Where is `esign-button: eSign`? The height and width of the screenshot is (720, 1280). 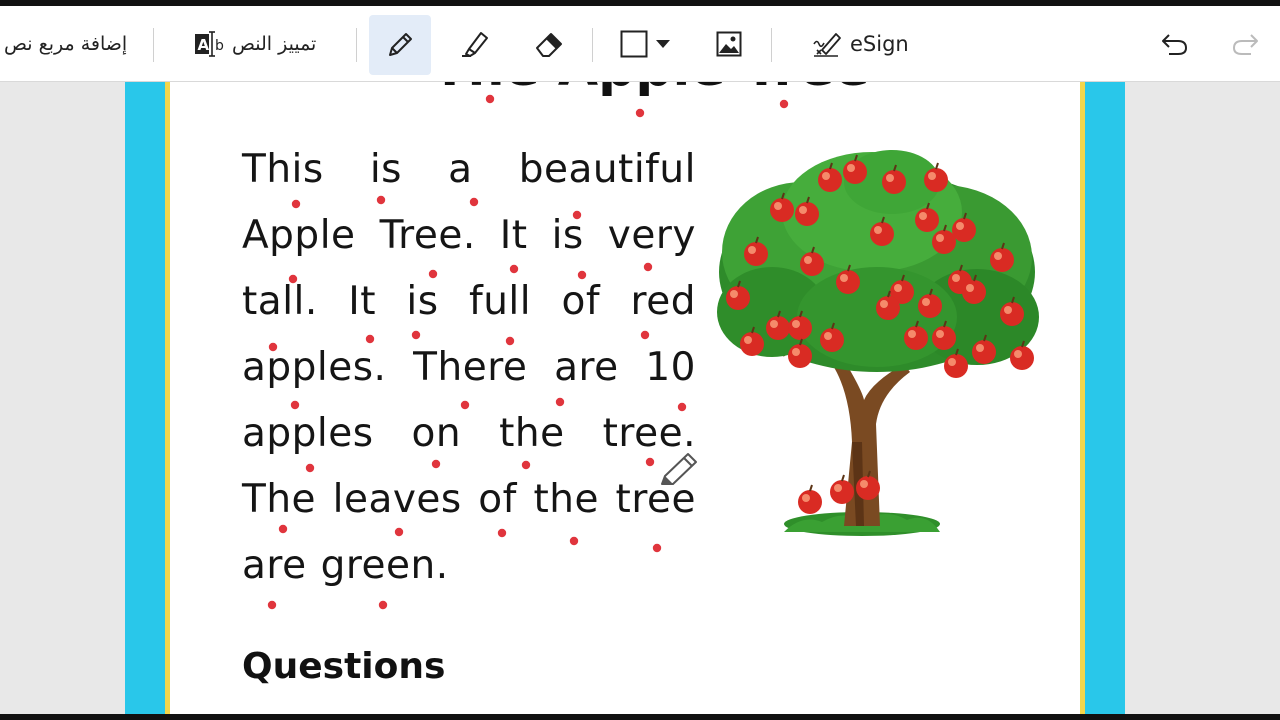
esign-button: eSign is located at coordinates (860, 44).